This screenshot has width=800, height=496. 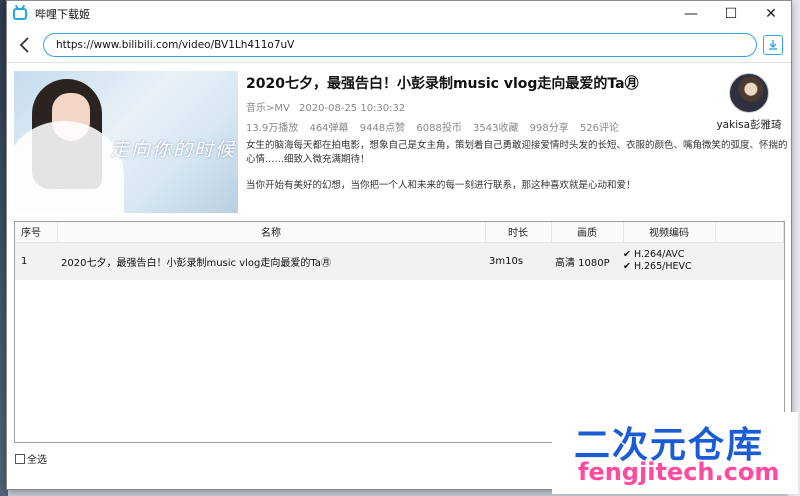 I want to click on column-header-name: 名称, so click(x=271, y=232).